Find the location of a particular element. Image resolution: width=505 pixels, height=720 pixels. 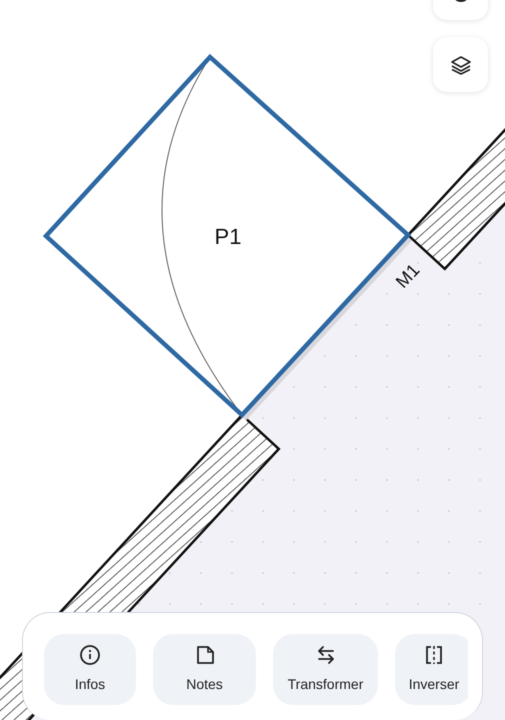

info-icon is located at coordinates (90, 655).